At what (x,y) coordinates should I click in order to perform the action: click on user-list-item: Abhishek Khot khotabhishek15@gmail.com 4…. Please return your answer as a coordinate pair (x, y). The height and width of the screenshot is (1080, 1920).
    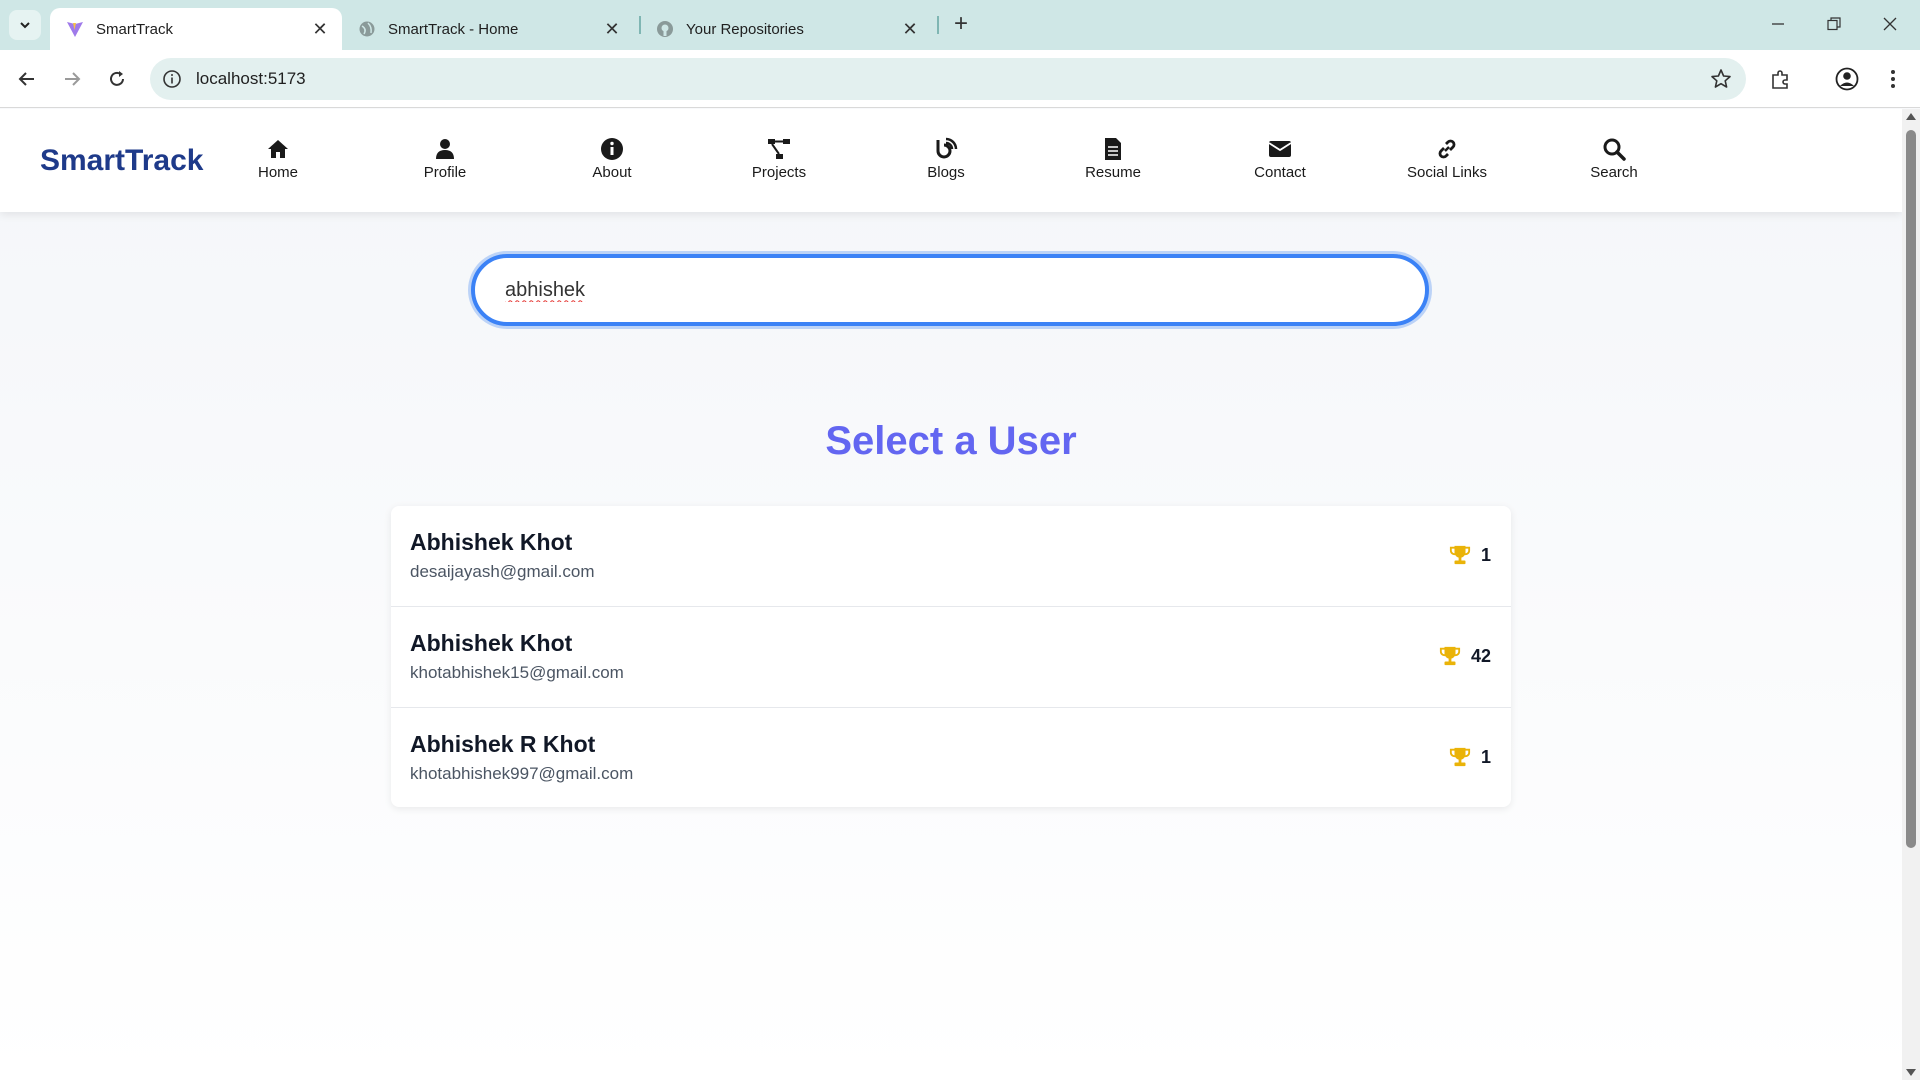
    Looking at the image, I should click on (951, 657).